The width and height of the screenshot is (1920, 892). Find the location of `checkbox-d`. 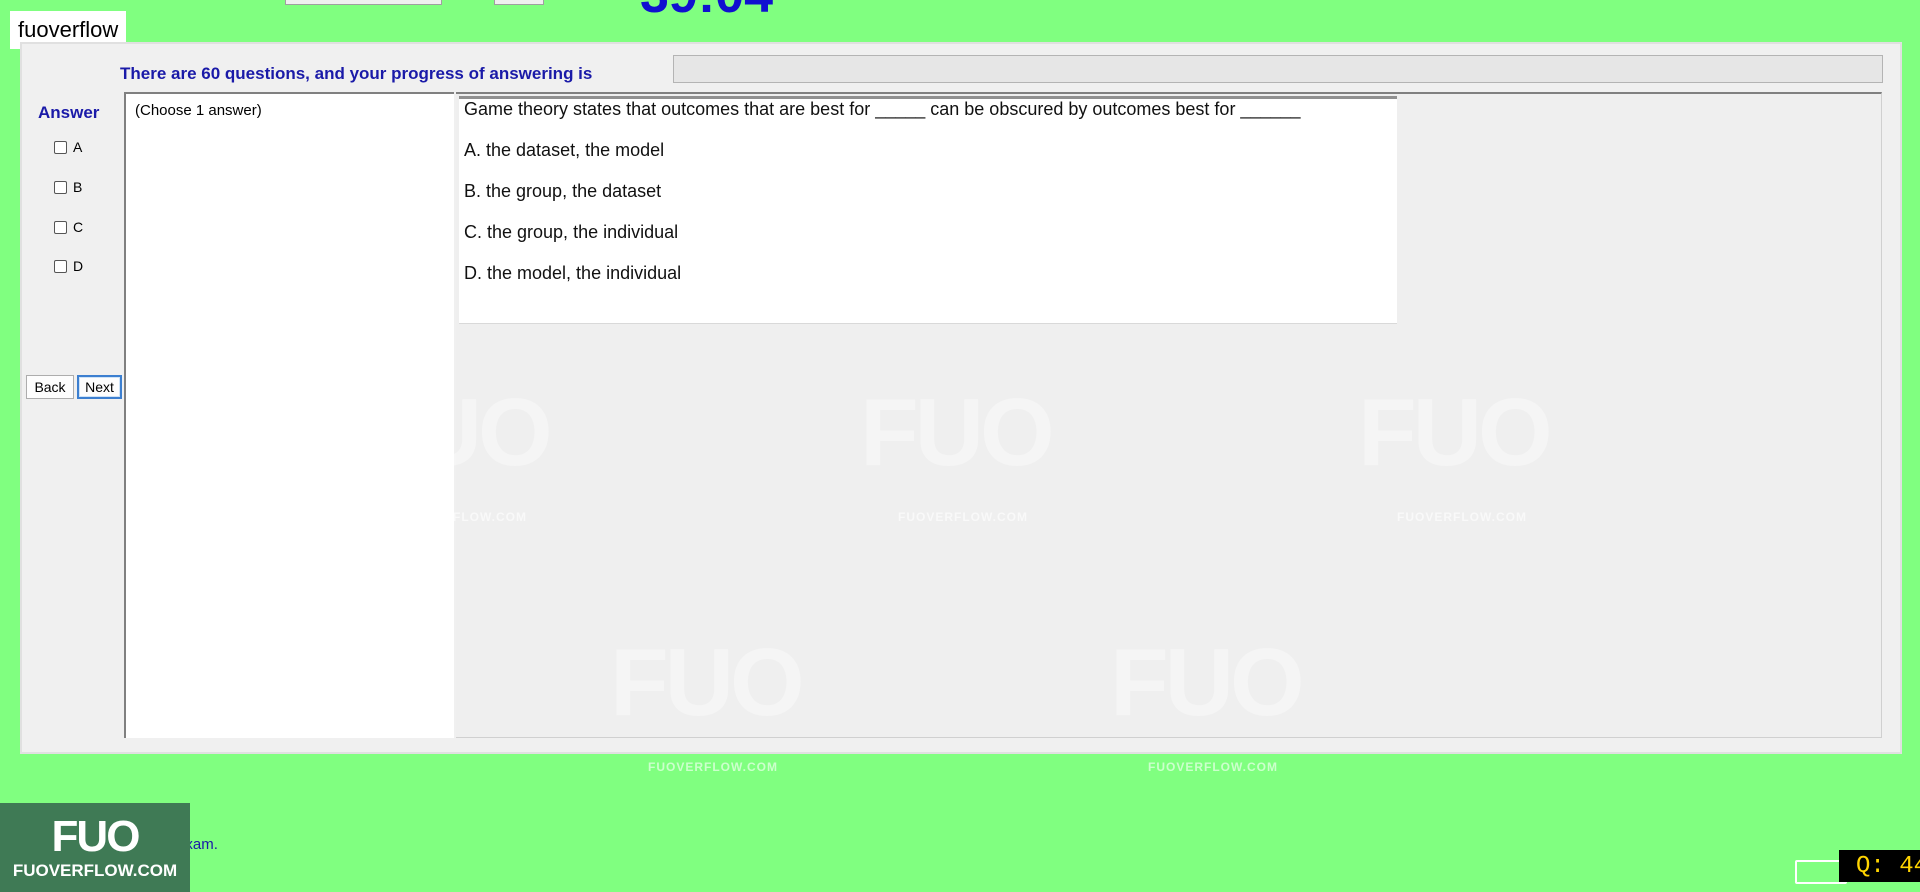

checkbox-d is located at coordinates (60, 266).